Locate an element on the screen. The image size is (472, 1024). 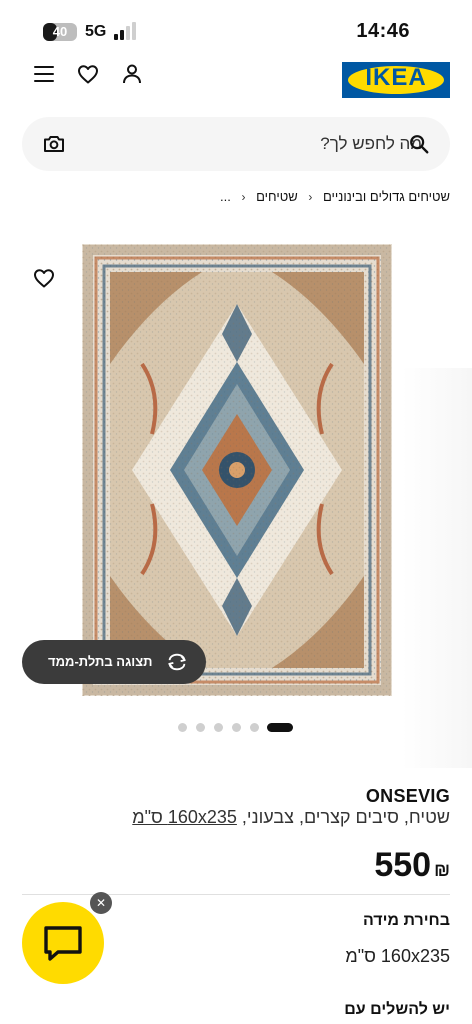
top-header: IKEA is located at coordinates (236, 80).